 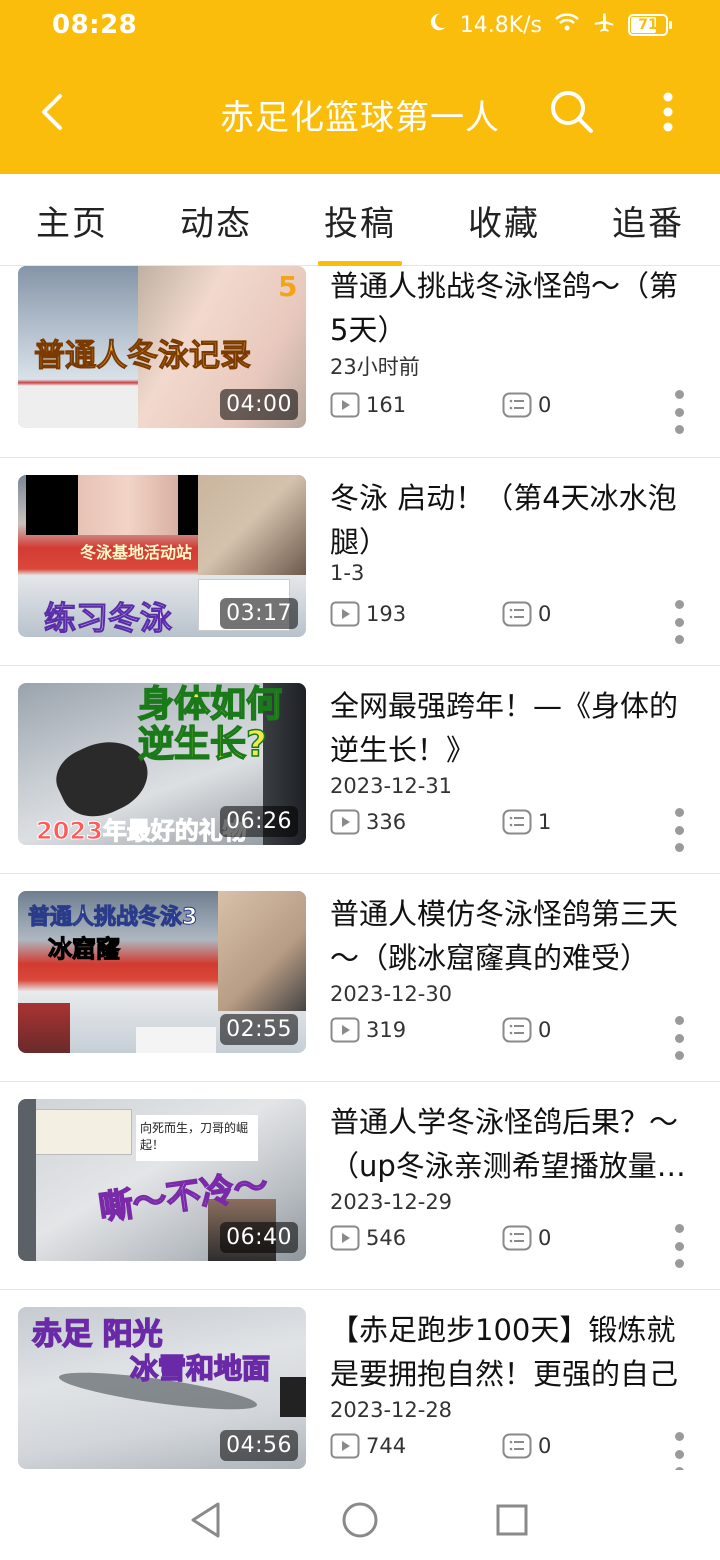 What do you see at coordinates (108, 618) in the screenshot?
I see `thumbnail-caption: 练习冬泳` at bounding box center [108, 618].